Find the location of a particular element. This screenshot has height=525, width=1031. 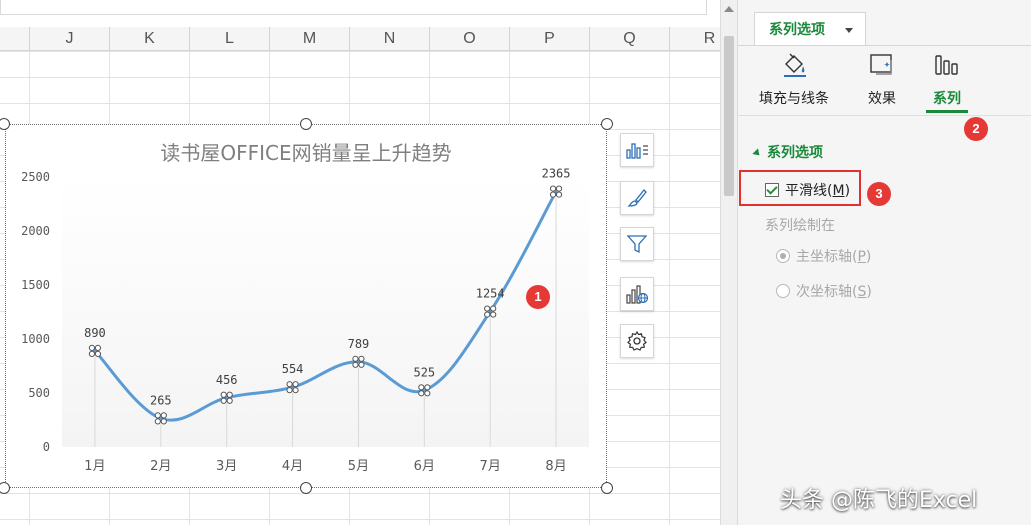

resize-handle-top-center is located at coordinates (306, 124).